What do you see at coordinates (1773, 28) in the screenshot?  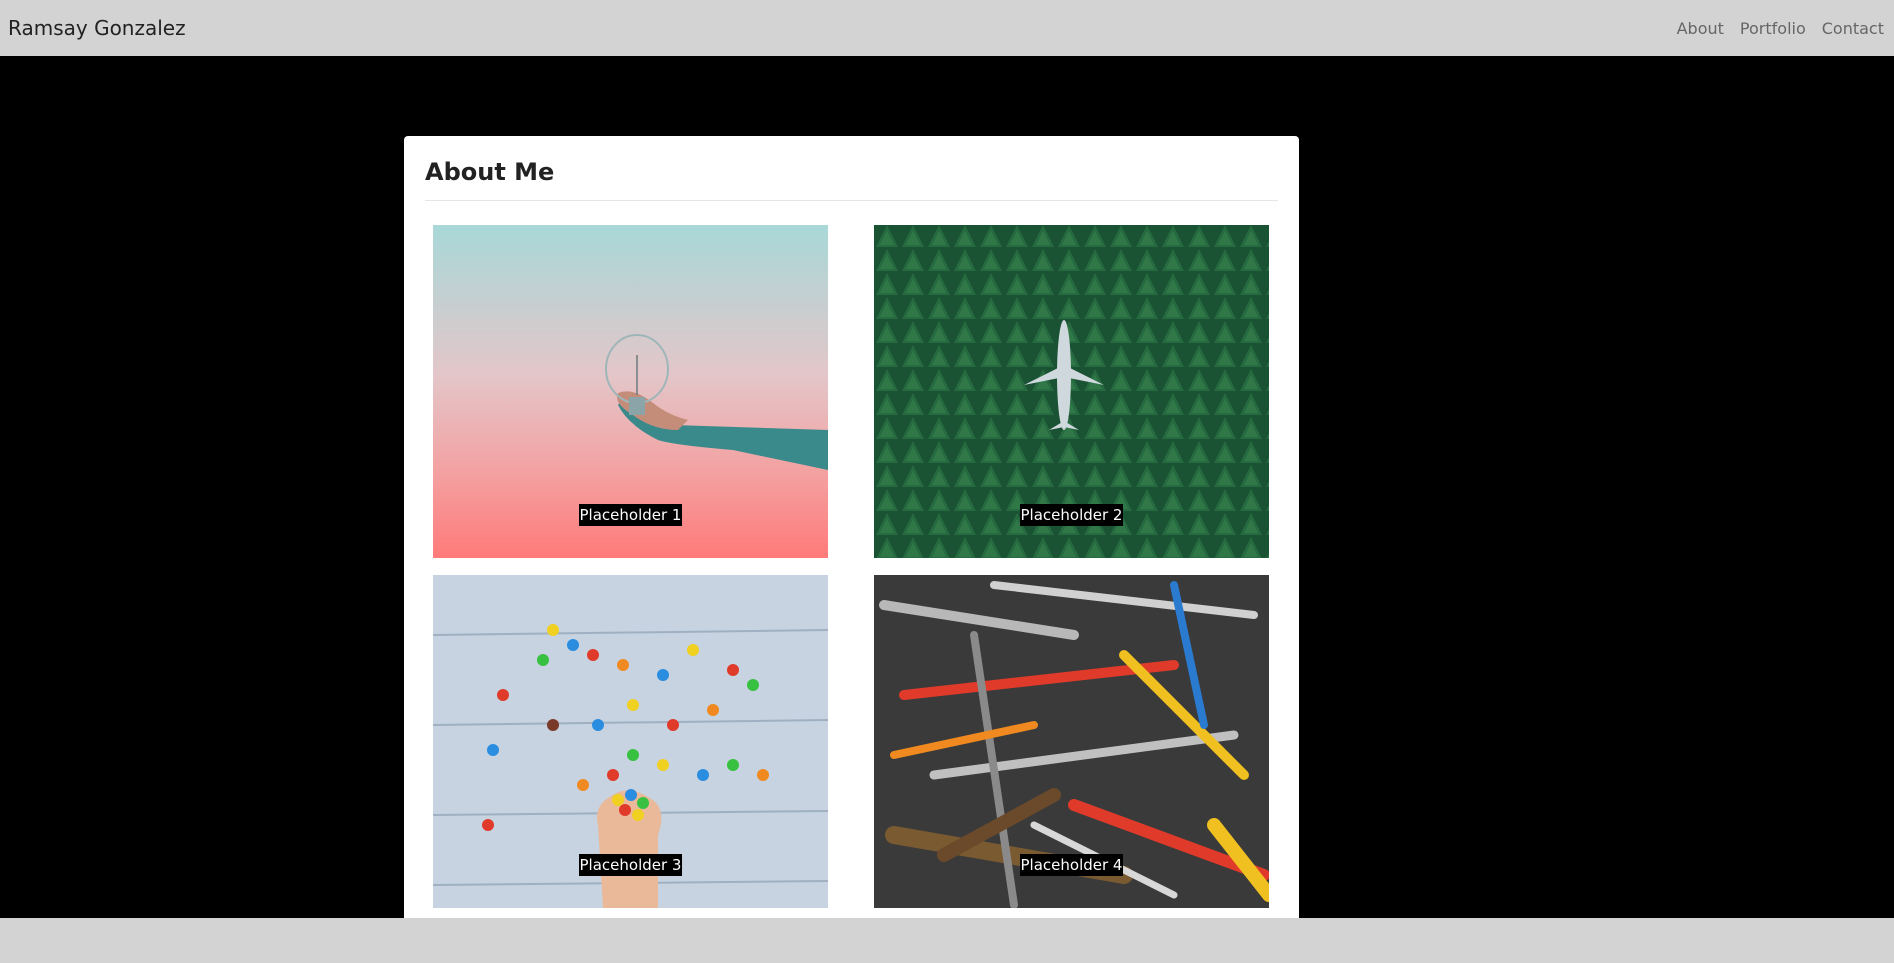 I see `nav-link-portfolio: Portfolio` at bounding box center [1773, 28].